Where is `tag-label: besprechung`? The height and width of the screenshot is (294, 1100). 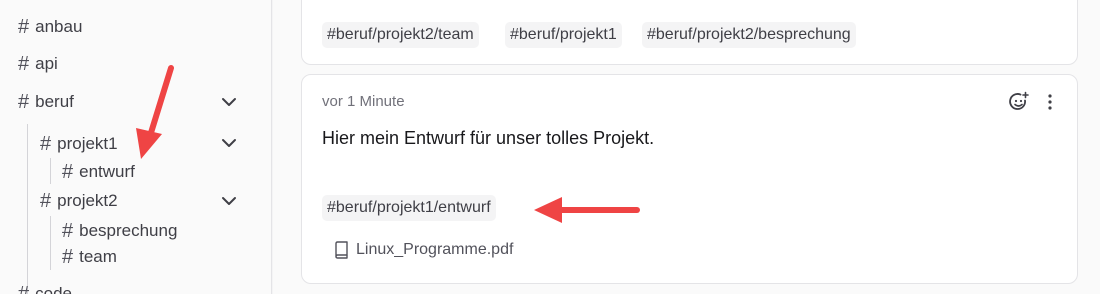 tag-label: besprechung is located at coordinates (128, 230).